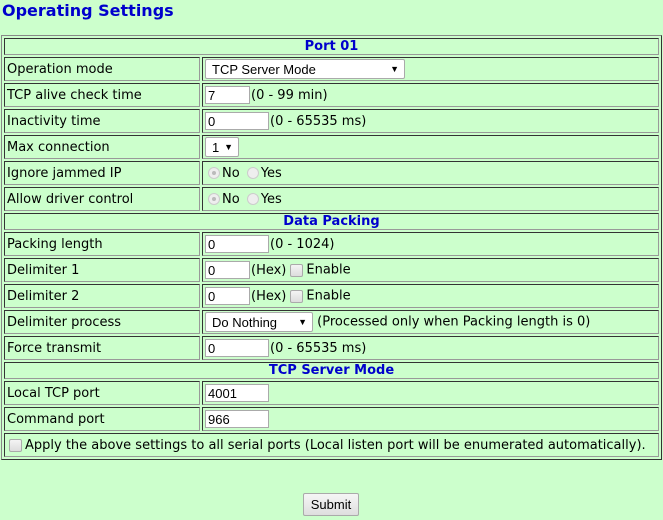 Image resolution: width=663 pixels, height=520 pixels. I want to click on row-force-transmit: Force transmit (0 - 65535 ms), so click(331, 348).